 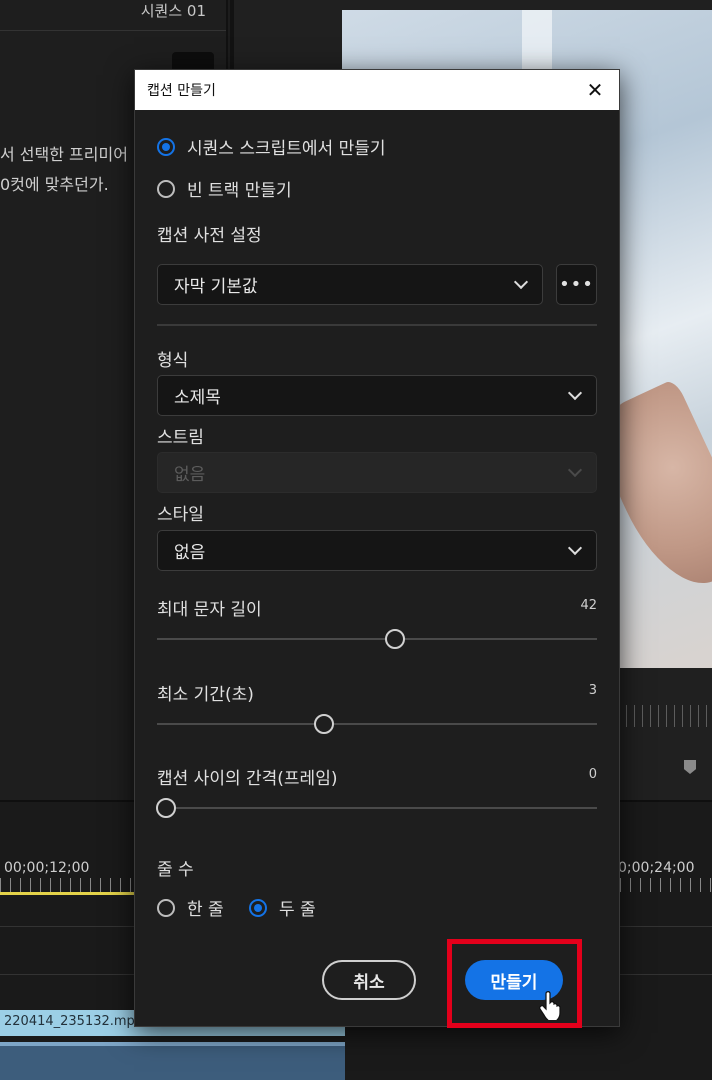 I want to click on panel-text-line-1: 서 선택한 프리미어, so click(x=64, y=154).